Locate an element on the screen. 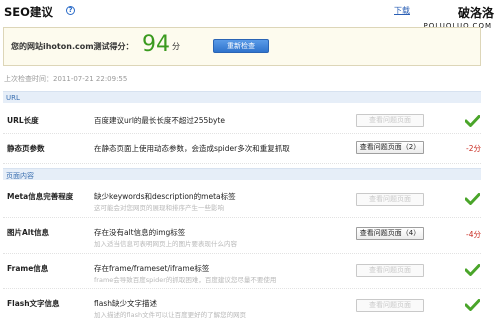 This screenshot has width=500, height=329. help-icon: ? is located at coordinates (70, 10).